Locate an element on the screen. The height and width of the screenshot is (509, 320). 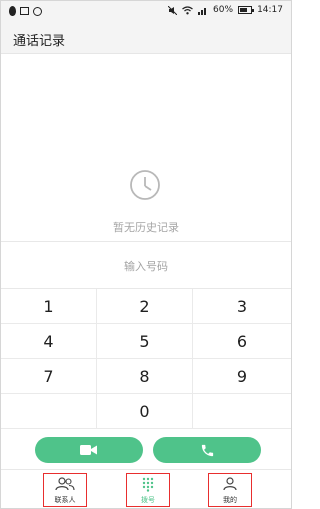
key-4: 4 is located at coordinates (49, 341).